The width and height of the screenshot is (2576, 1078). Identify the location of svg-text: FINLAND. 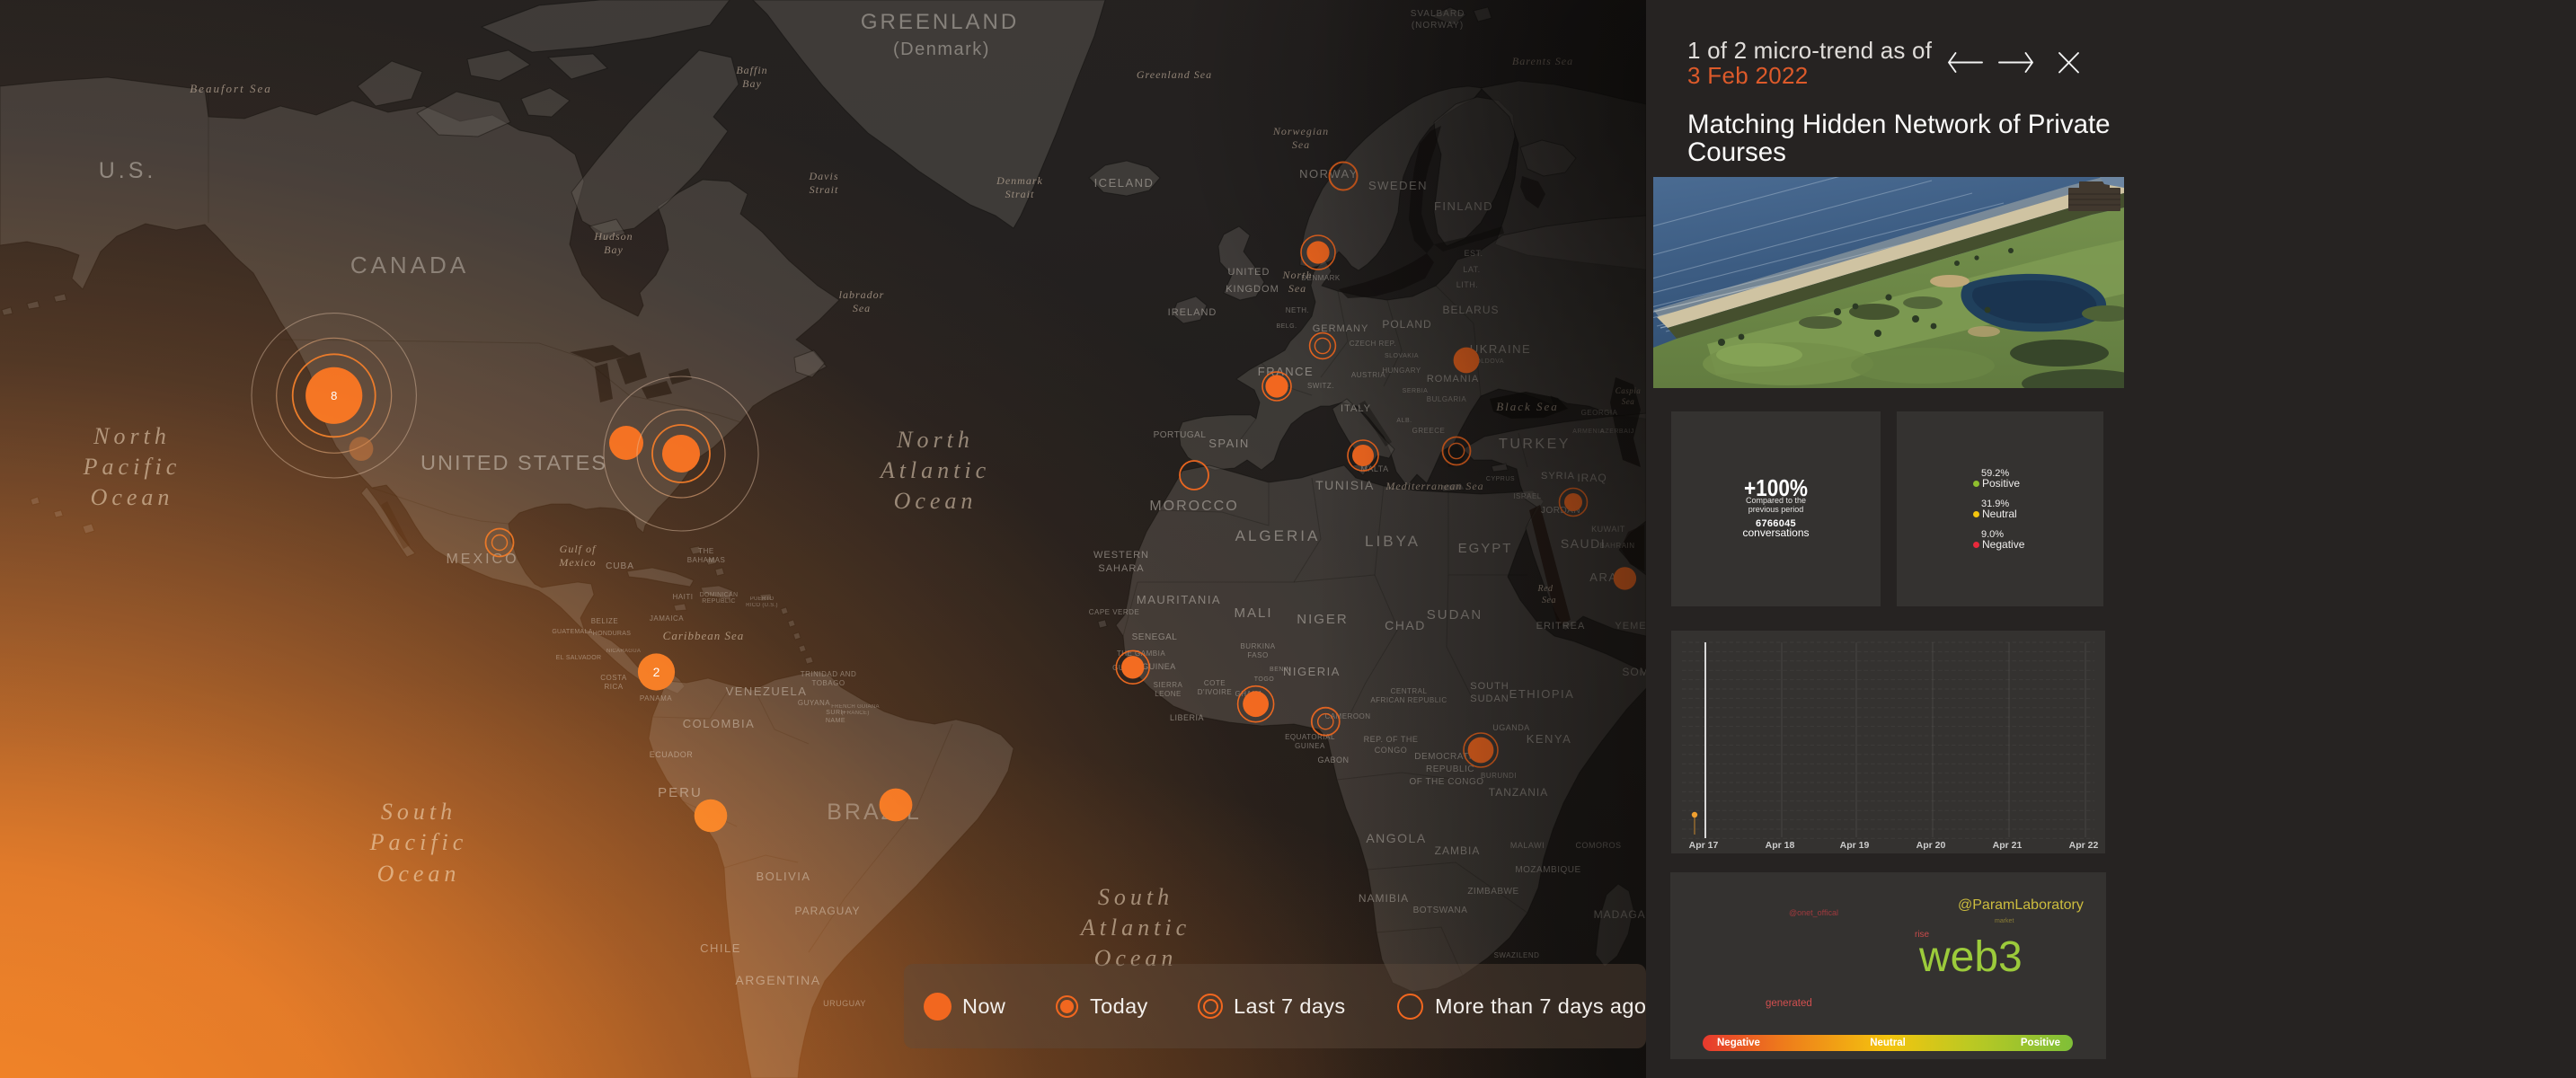
(1463, 206).